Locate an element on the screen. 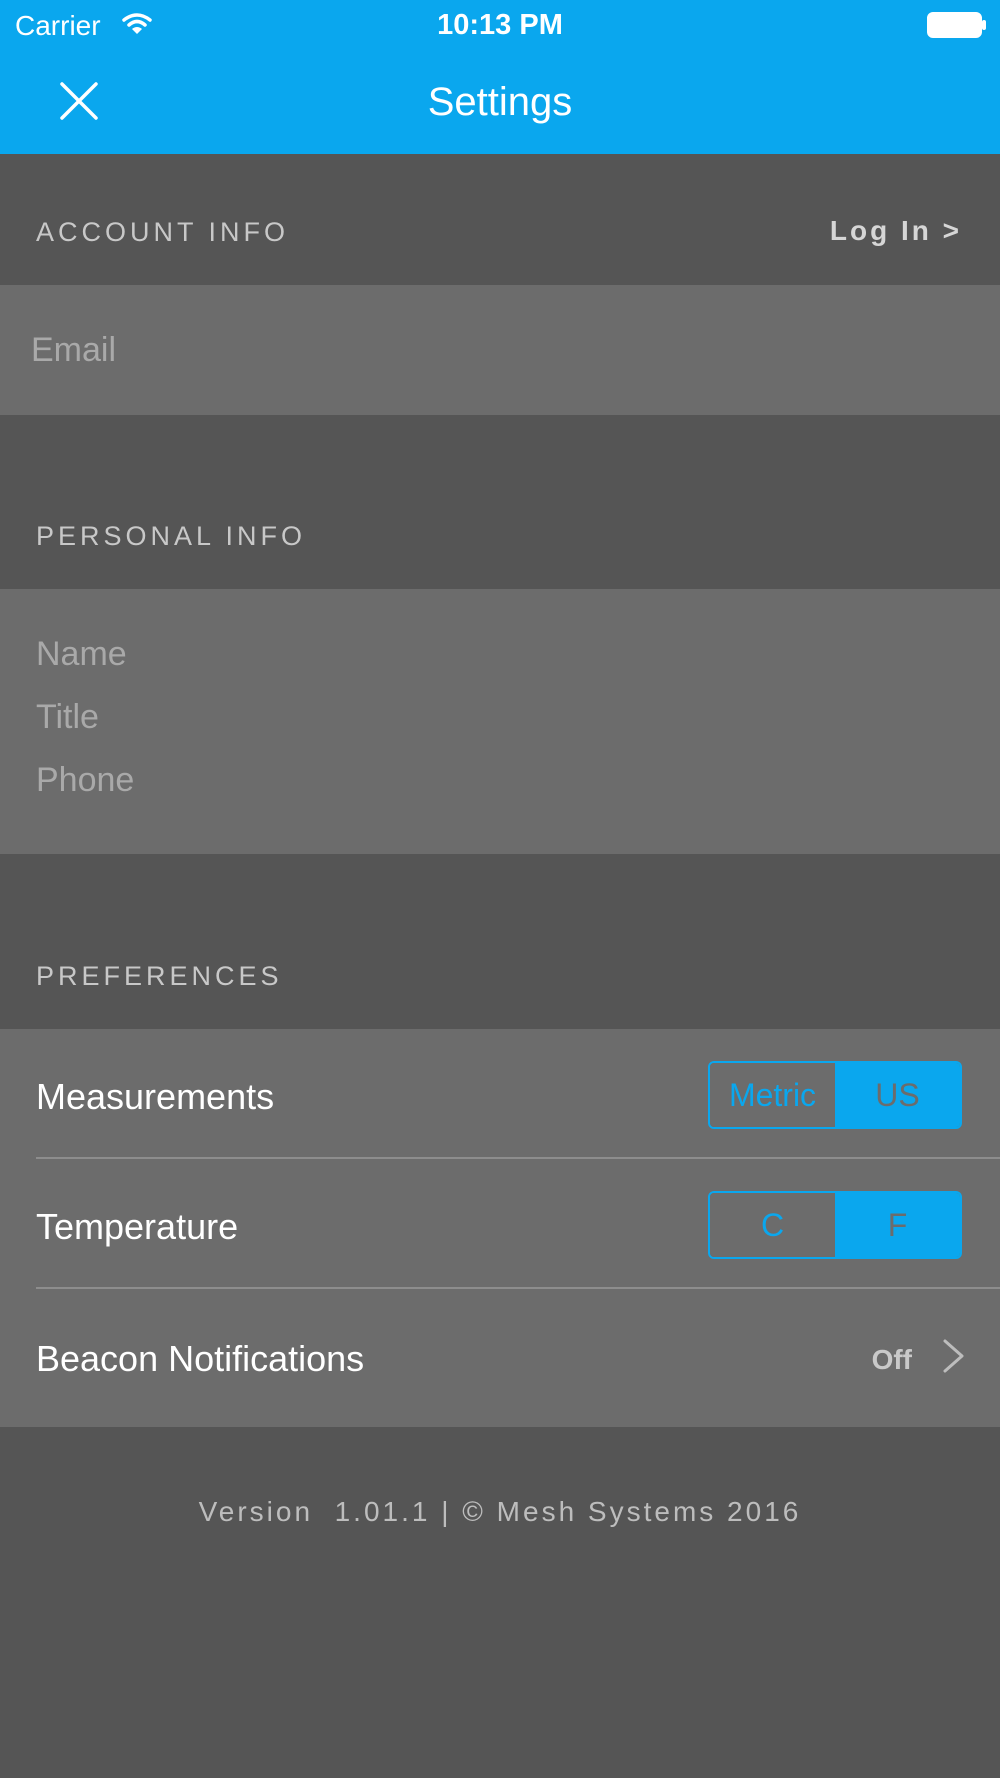  status-bar: Carrier 10:13 PM is located at coordinates (500, 25).